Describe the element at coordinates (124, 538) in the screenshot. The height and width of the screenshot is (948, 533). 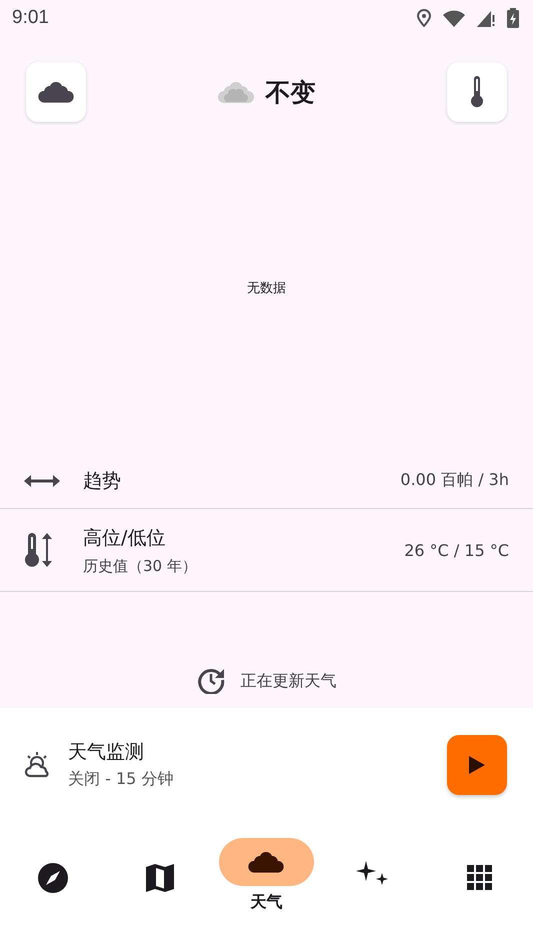
I see `row-title: 高位/低位` at that location.